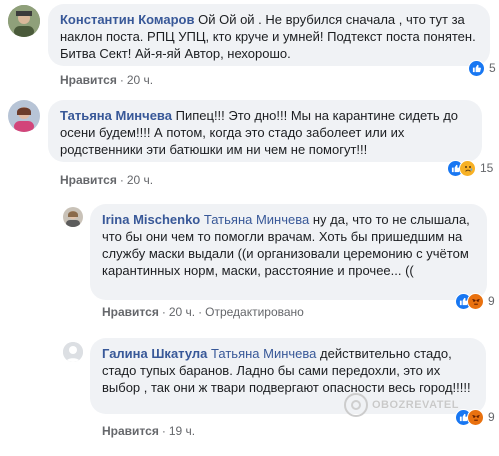 This screenshot has height=456, width=499. I want to click on author-name: Галина Шкатула, so click(154, 353).